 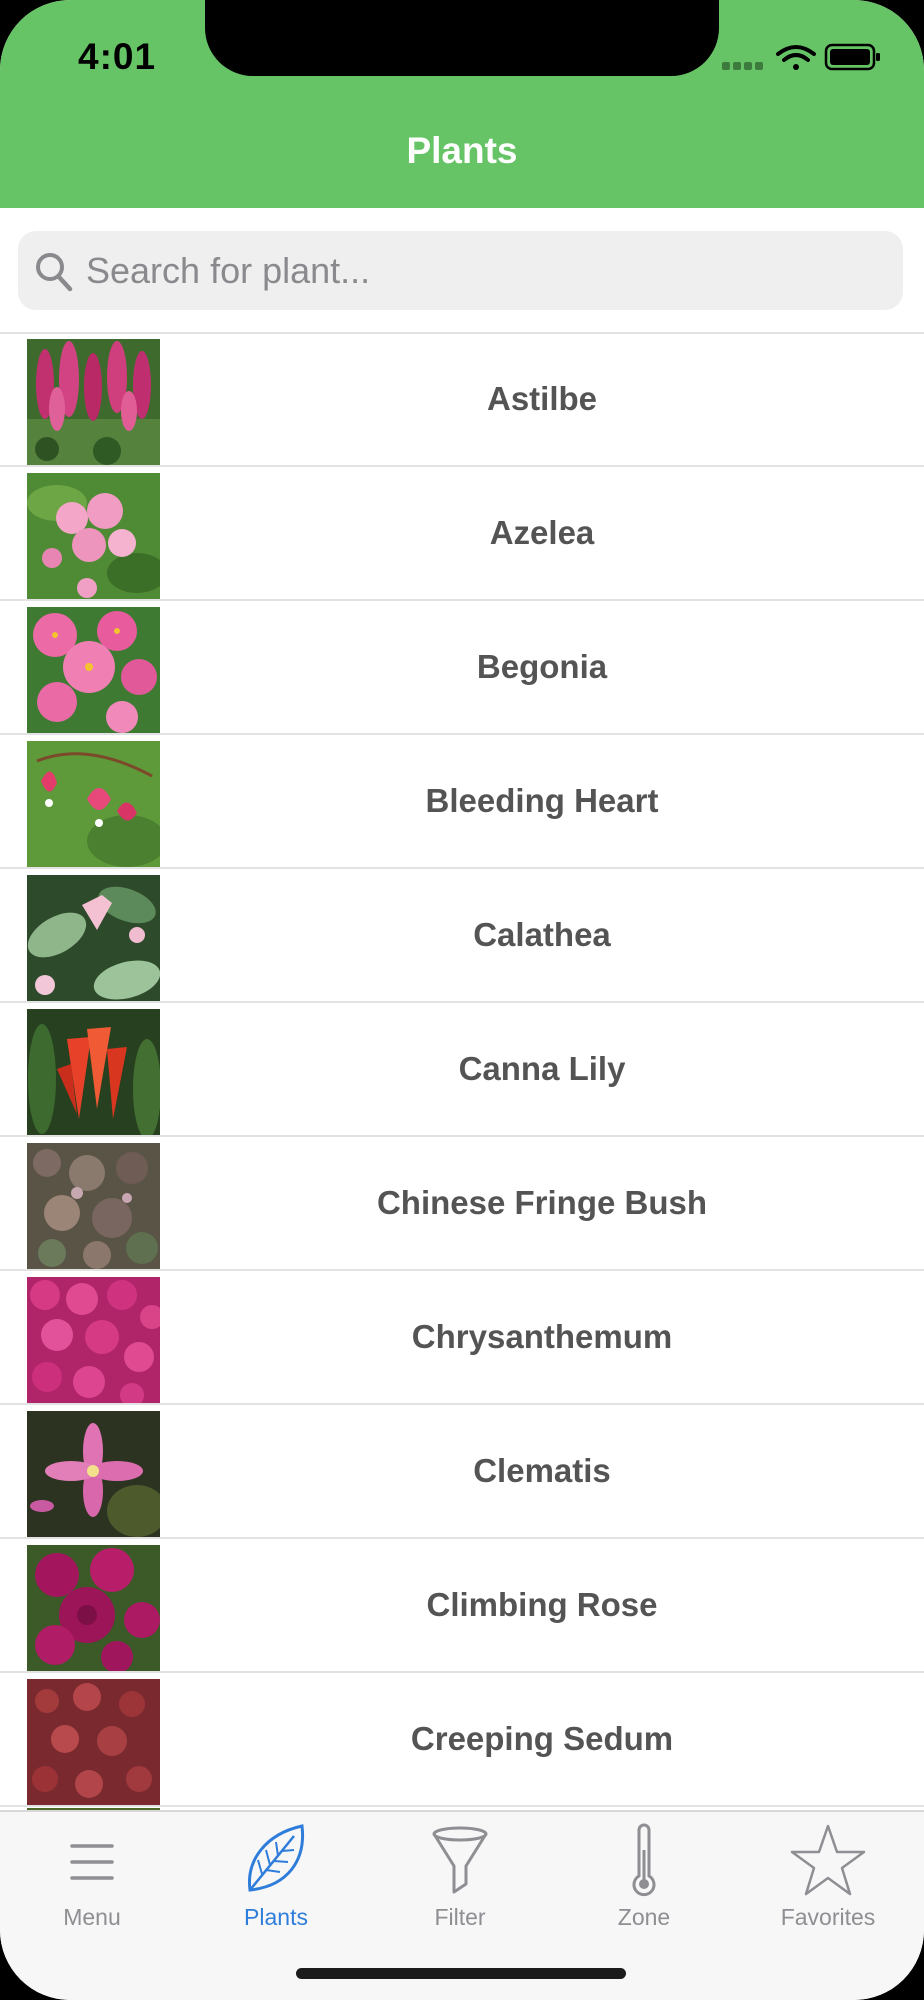 I want to click on nav-header: 4:01 Plants, so click(x=462, y=104).